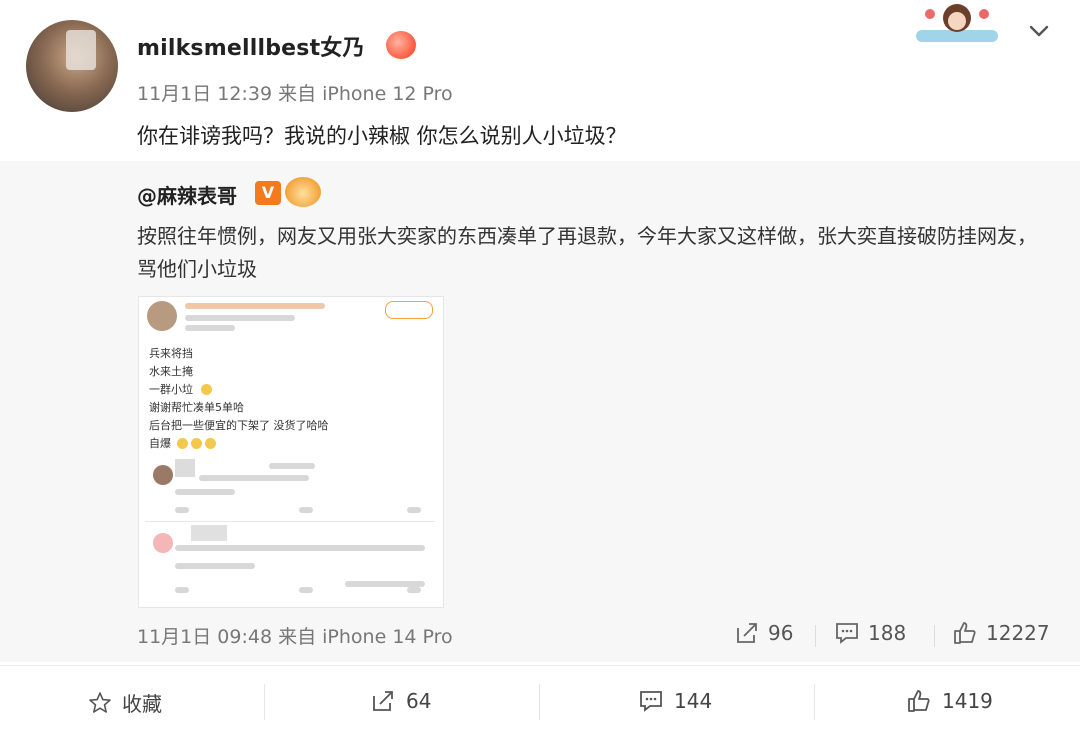 Image resolution: width=1080 pixels, height=733 pixels. Describe the element at coordinates (887, 633) in the screenshot. I see `repost-comment-count: 188` at that location.